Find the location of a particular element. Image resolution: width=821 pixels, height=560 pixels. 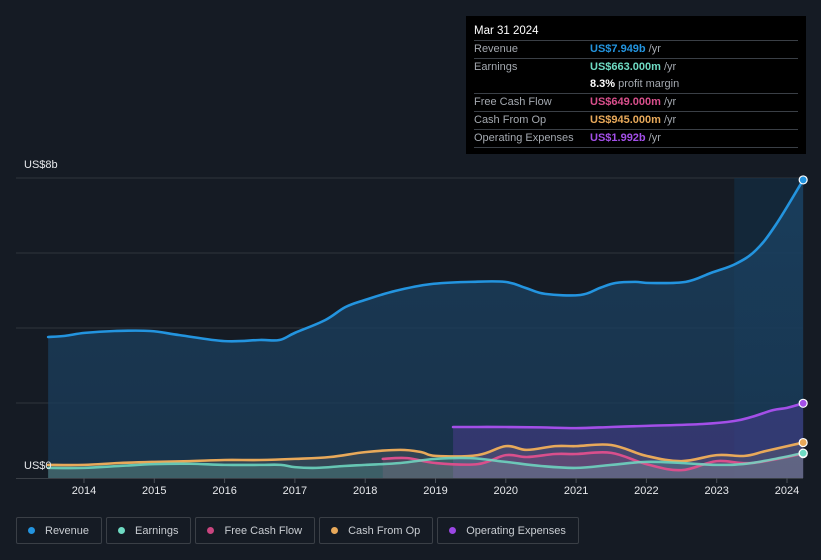

x-tick-label: 2021 is located at coordinates (576, 491).